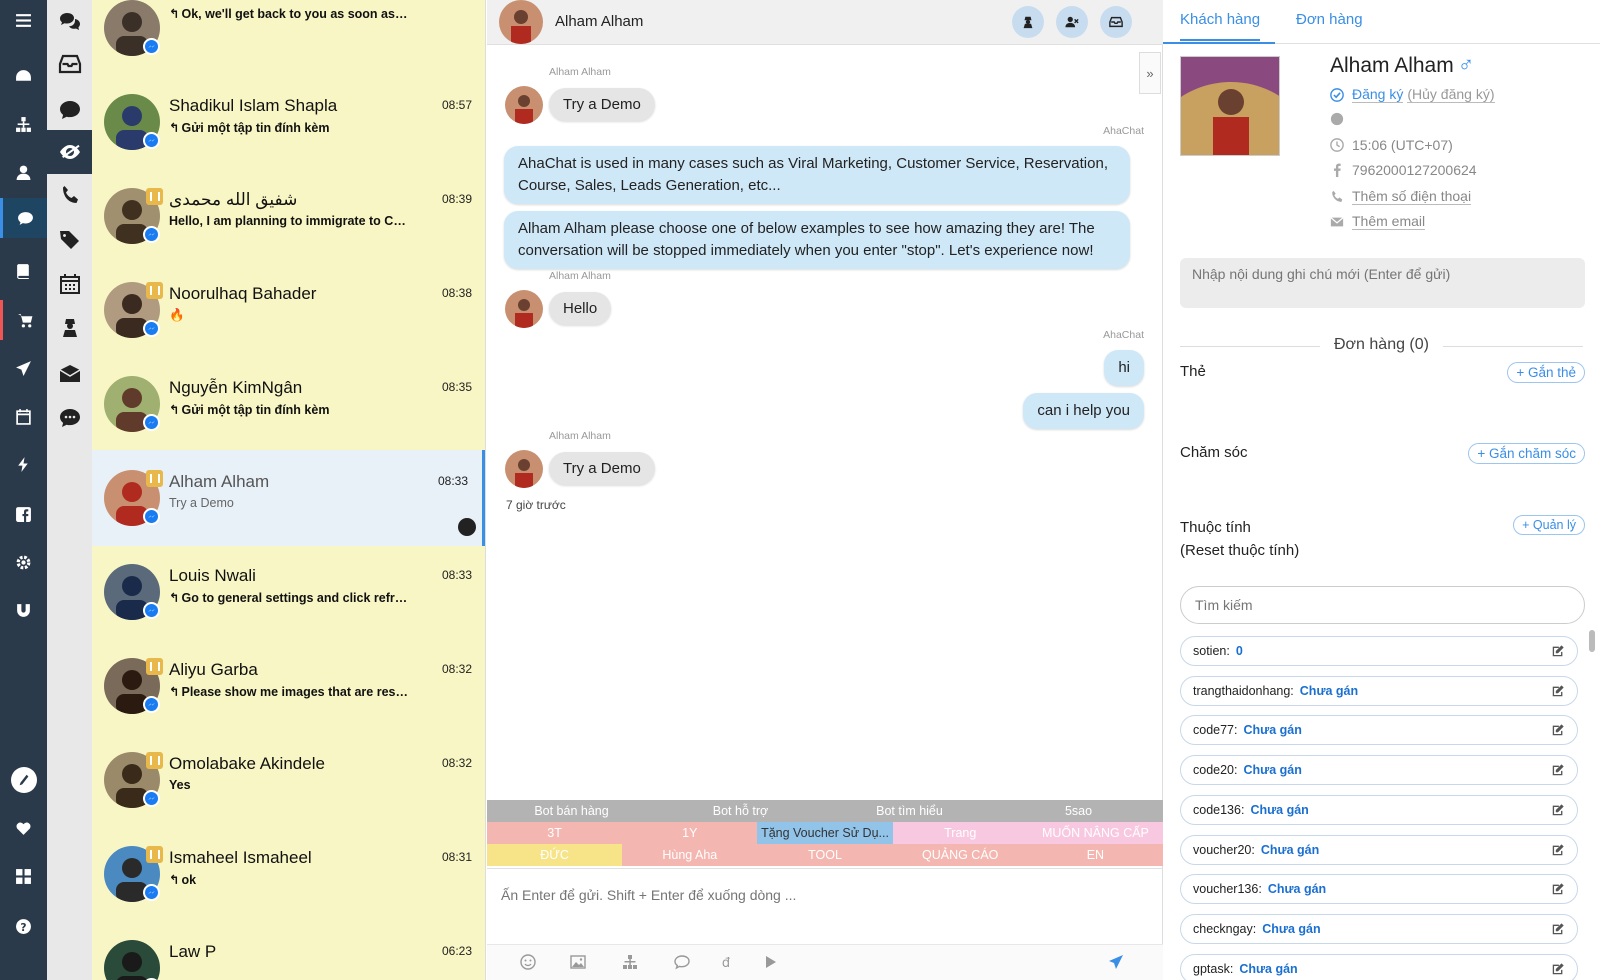 Image resolution: width=1600 pixels, height=980 pixels. Describe the element at coordinates (1337, 119) in the screenshot. I see `globe-icon` at that location.